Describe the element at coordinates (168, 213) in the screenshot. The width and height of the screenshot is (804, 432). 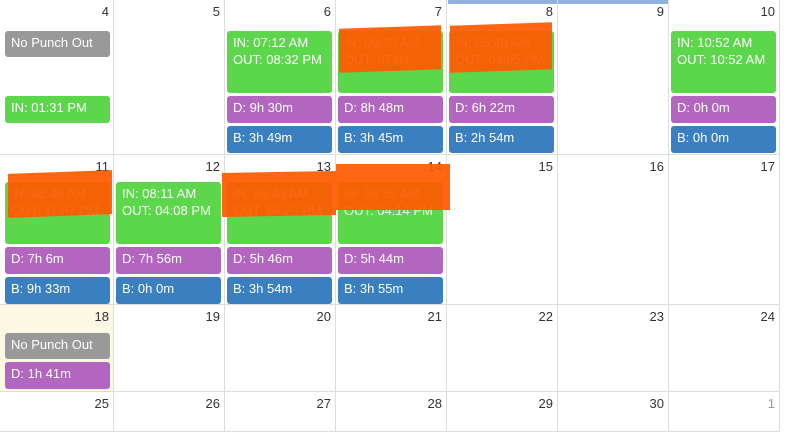
I see `punch-event: IN: 08:11 AM OUT: 04:08 PM` at that location.